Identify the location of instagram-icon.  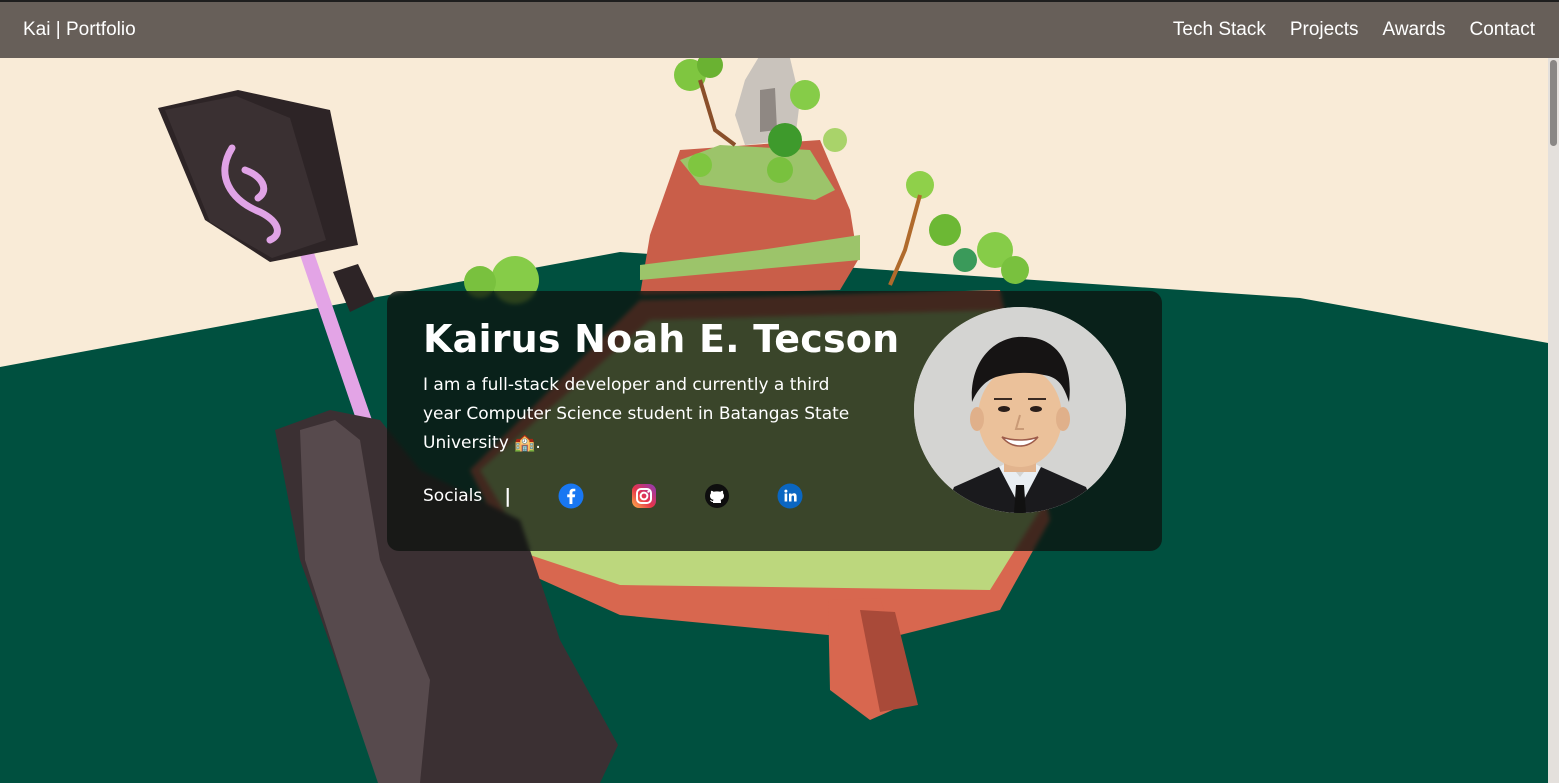
(644, 496).